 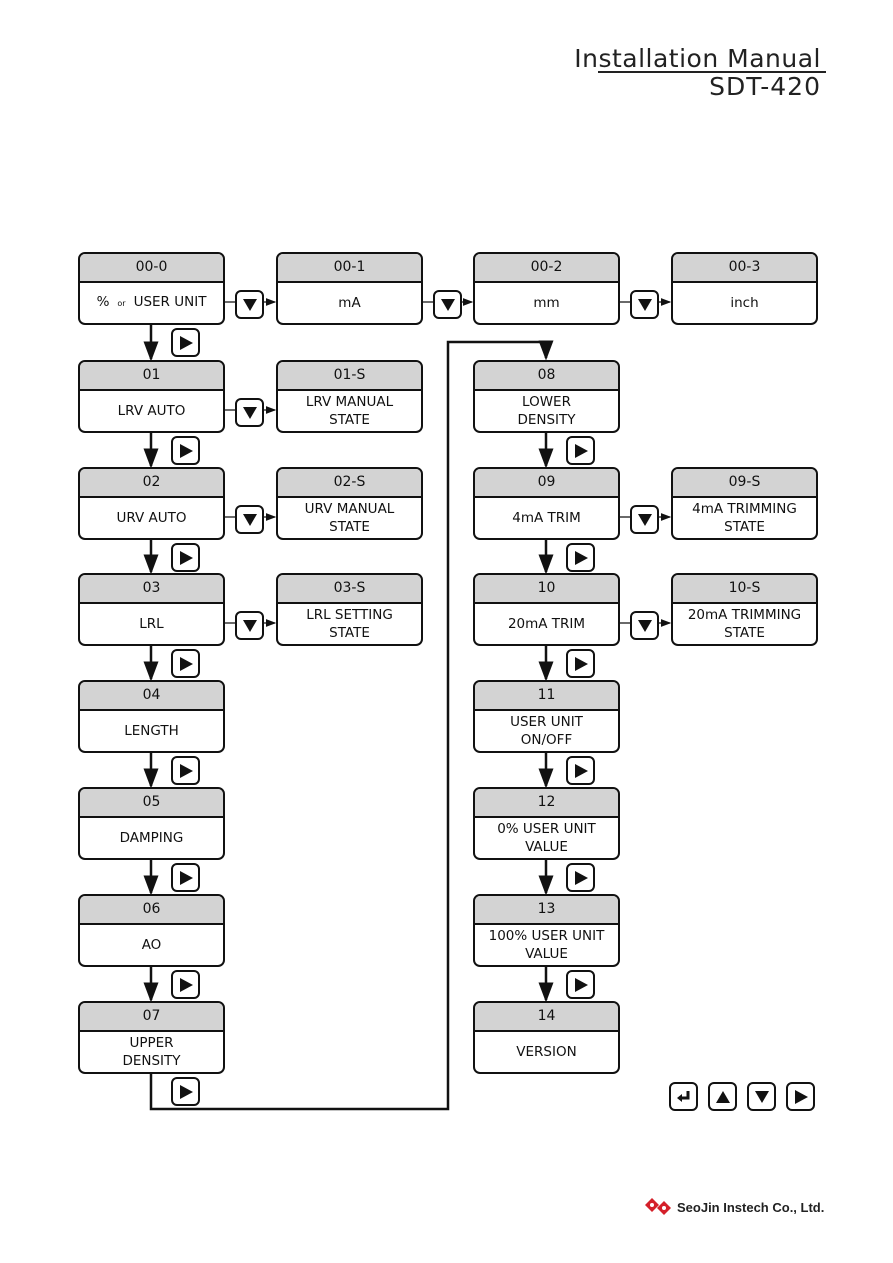 I want to click on menu-code: 04, so click(x=151, y=696).